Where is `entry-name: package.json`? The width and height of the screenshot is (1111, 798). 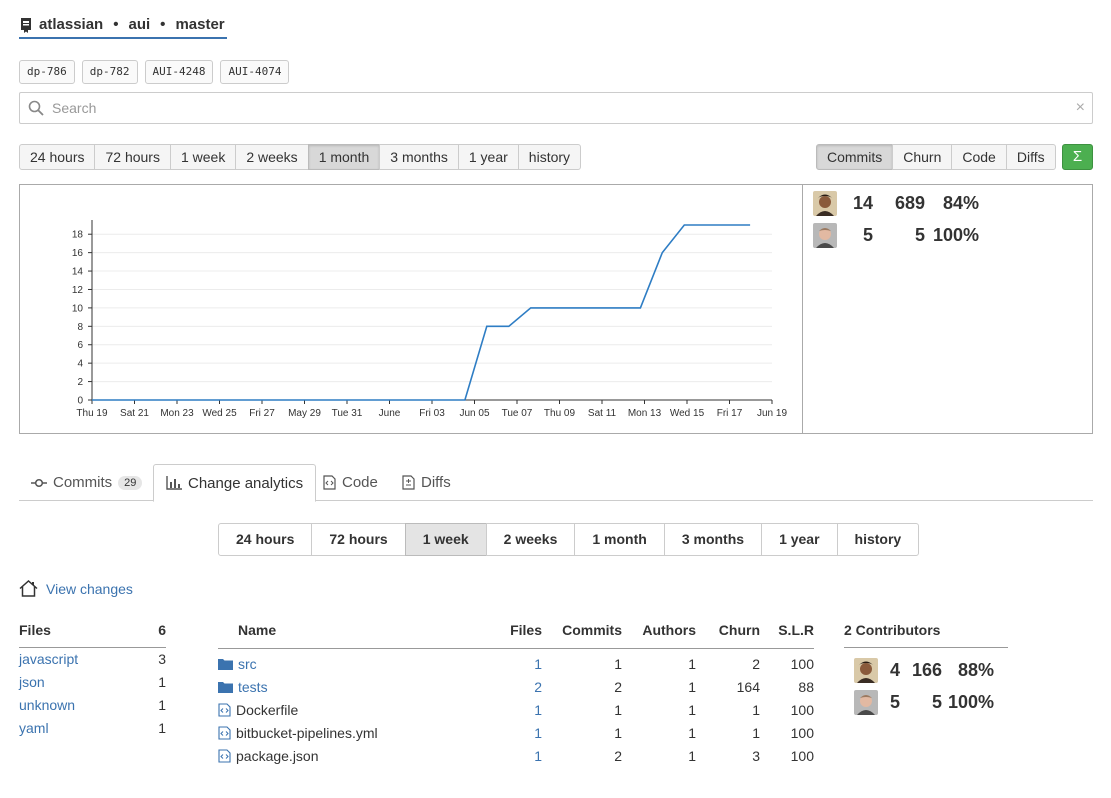 entry-name: package.json is located at coordinates (277, 756).